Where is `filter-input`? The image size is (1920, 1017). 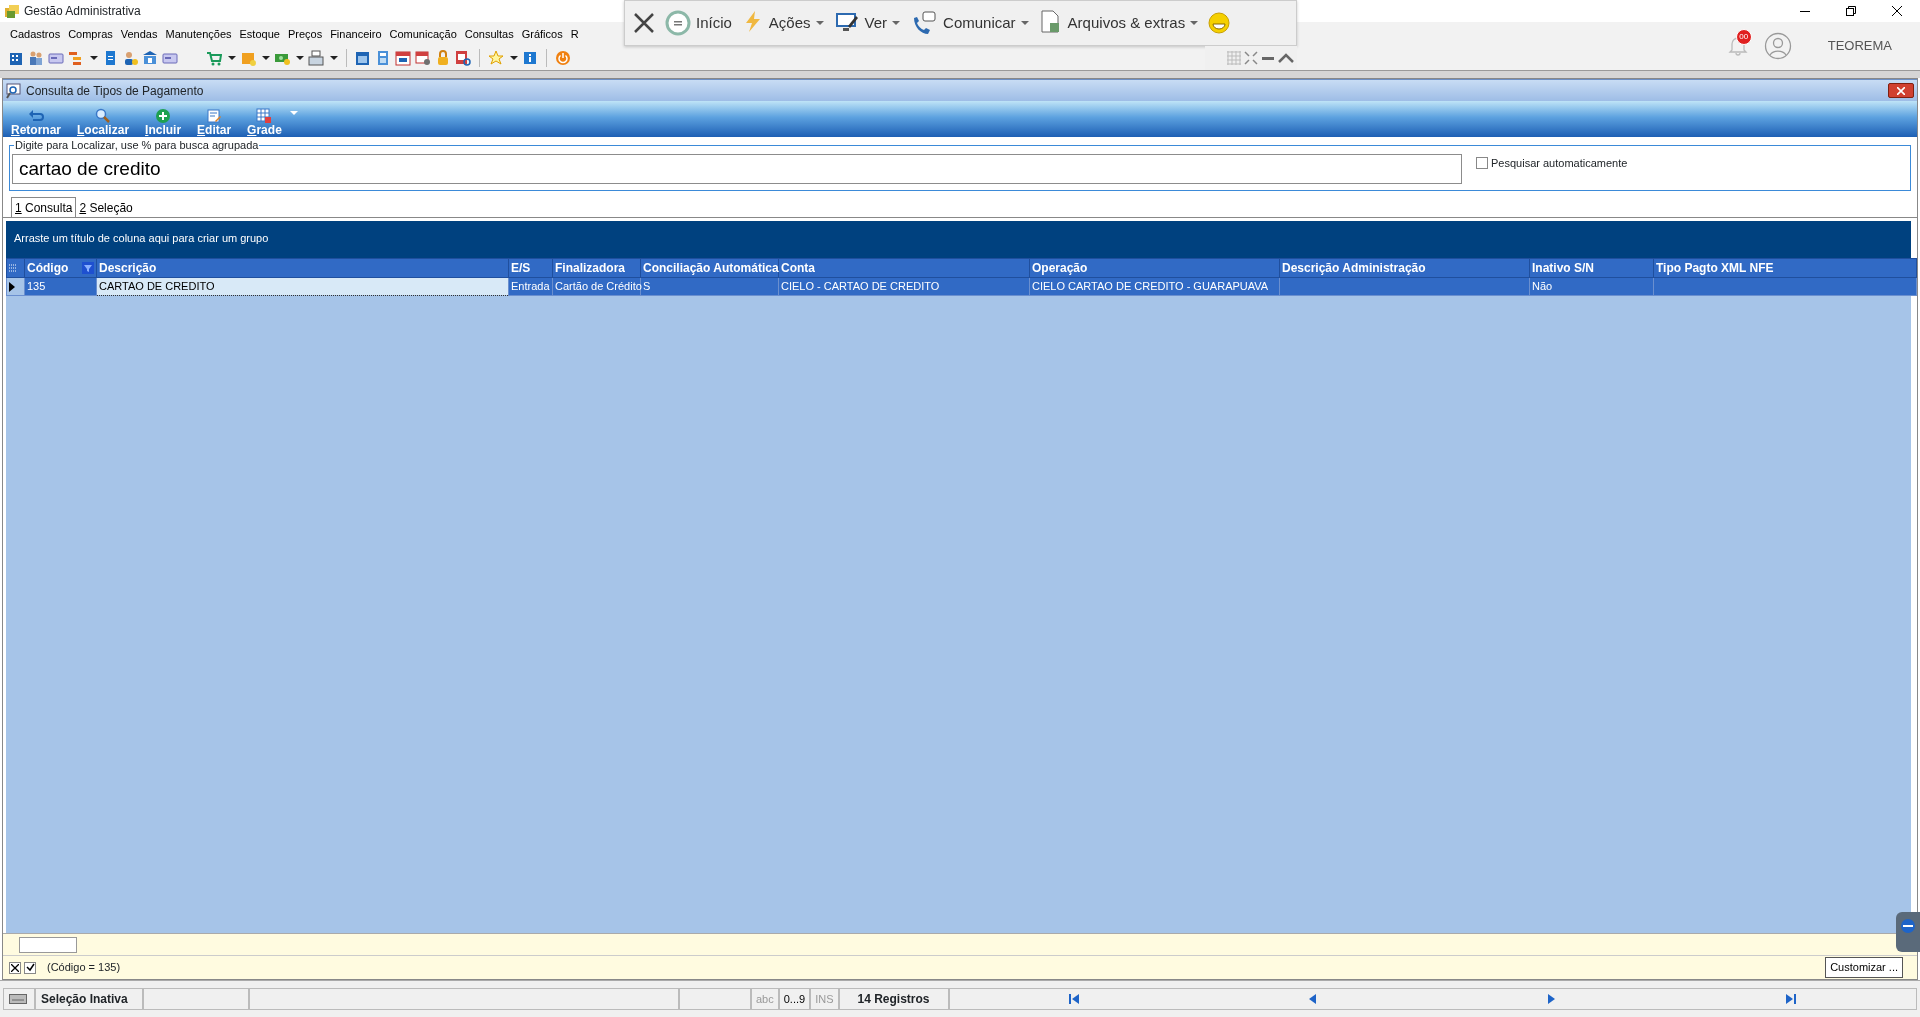
filter-input is located at coordinates (48, 945).